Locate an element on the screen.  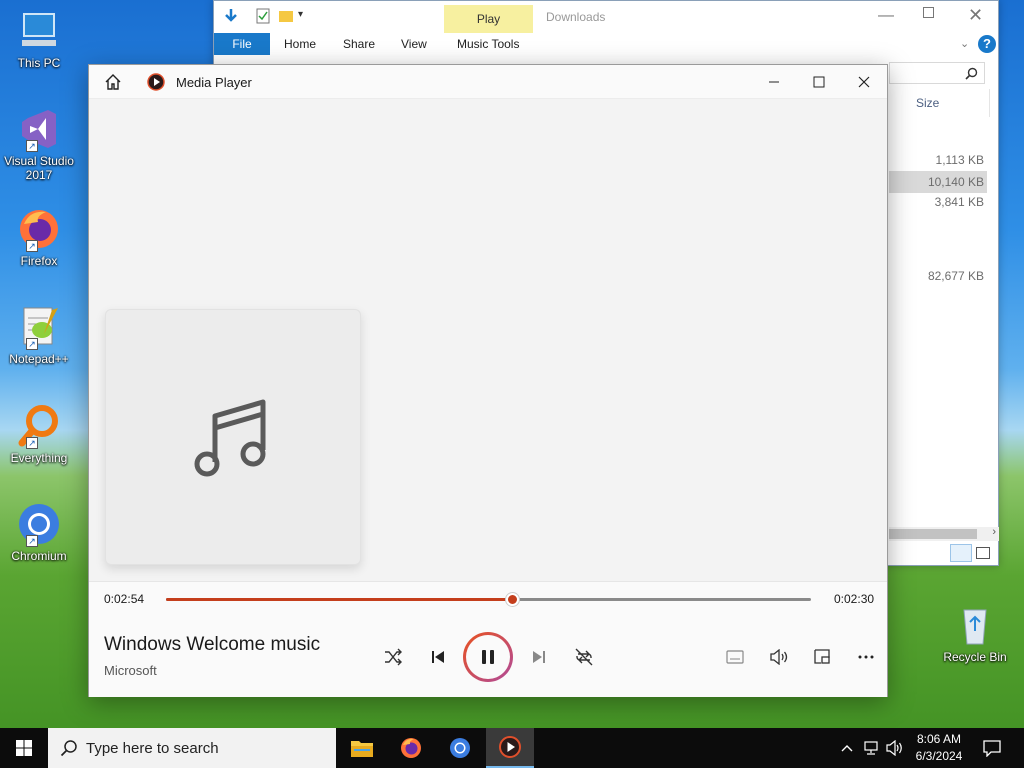
desktop-icon-recycle-bin: Recycle Bin is located at coordinates (975, 633).